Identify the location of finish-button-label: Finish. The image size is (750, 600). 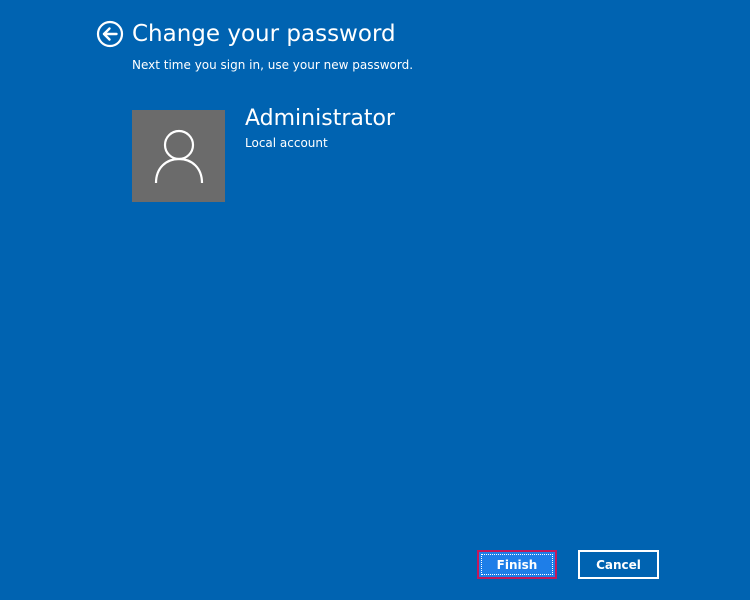
(517, 564).